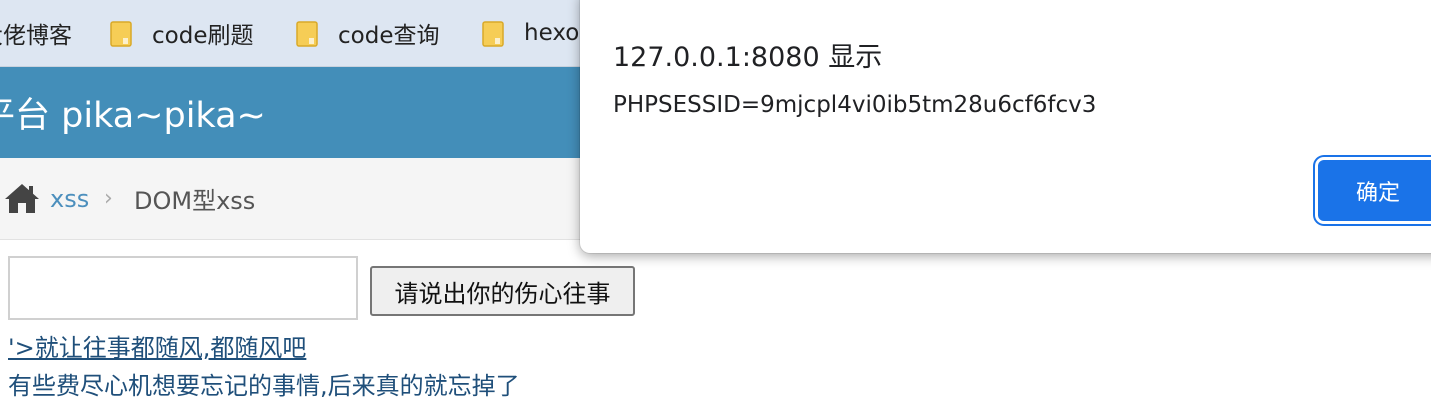 This screenshot has height=413, width=1431. What do you see at coordinates (264, 386) in the screenshot?
I see `hint-text: 有些费尽心机想要忘记的事情,后来真的就忘掉了` at bounding box center [264, 386].